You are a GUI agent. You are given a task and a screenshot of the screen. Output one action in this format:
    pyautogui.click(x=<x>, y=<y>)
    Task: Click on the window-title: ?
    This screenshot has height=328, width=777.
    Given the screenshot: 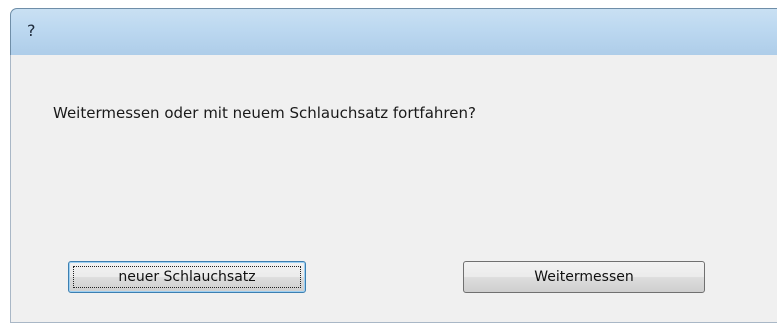 What is the action you would take?
    pyautogui.click(x=31, y=30)
    